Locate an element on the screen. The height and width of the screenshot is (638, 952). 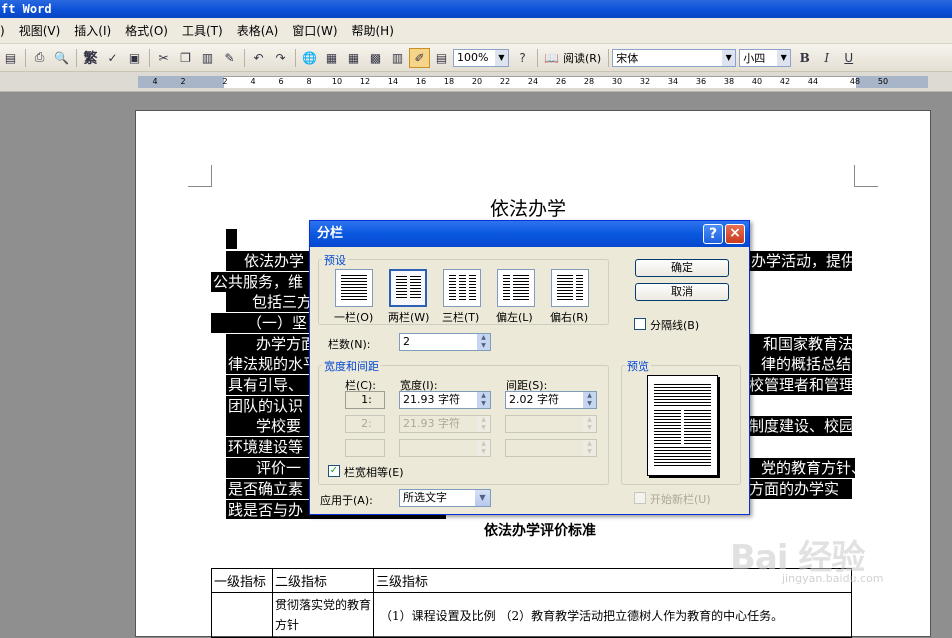
menu-window: 窗口(W) is located at coordinates (314, 31).